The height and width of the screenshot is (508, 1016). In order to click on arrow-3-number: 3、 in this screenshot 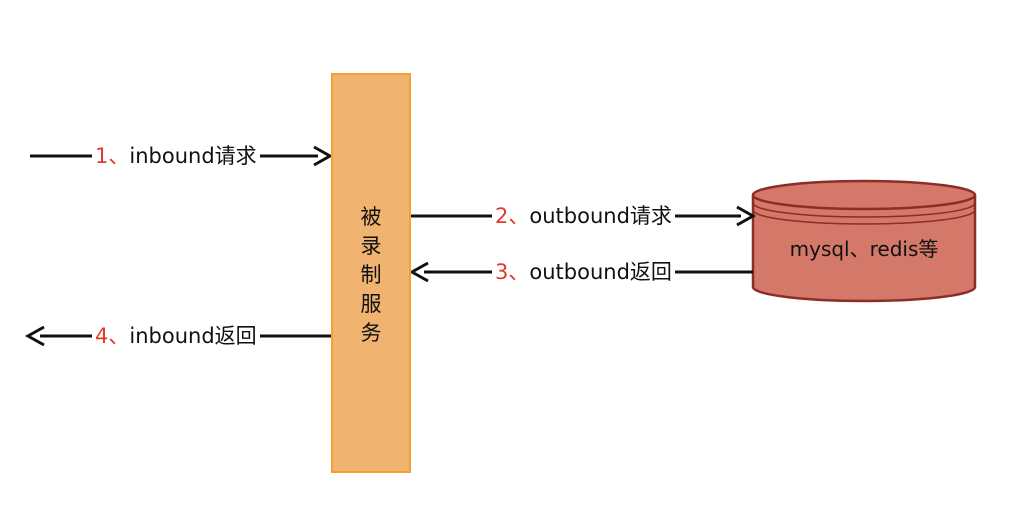, I will do `click(512, 272)`.